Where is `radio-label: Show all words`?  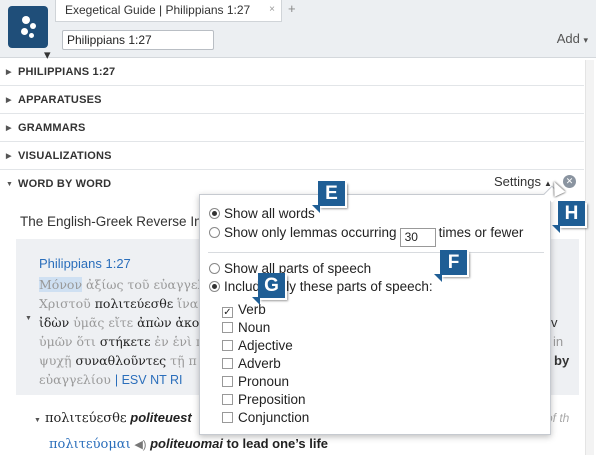
radio-label: Show all words is located at coordinates (269, 213).